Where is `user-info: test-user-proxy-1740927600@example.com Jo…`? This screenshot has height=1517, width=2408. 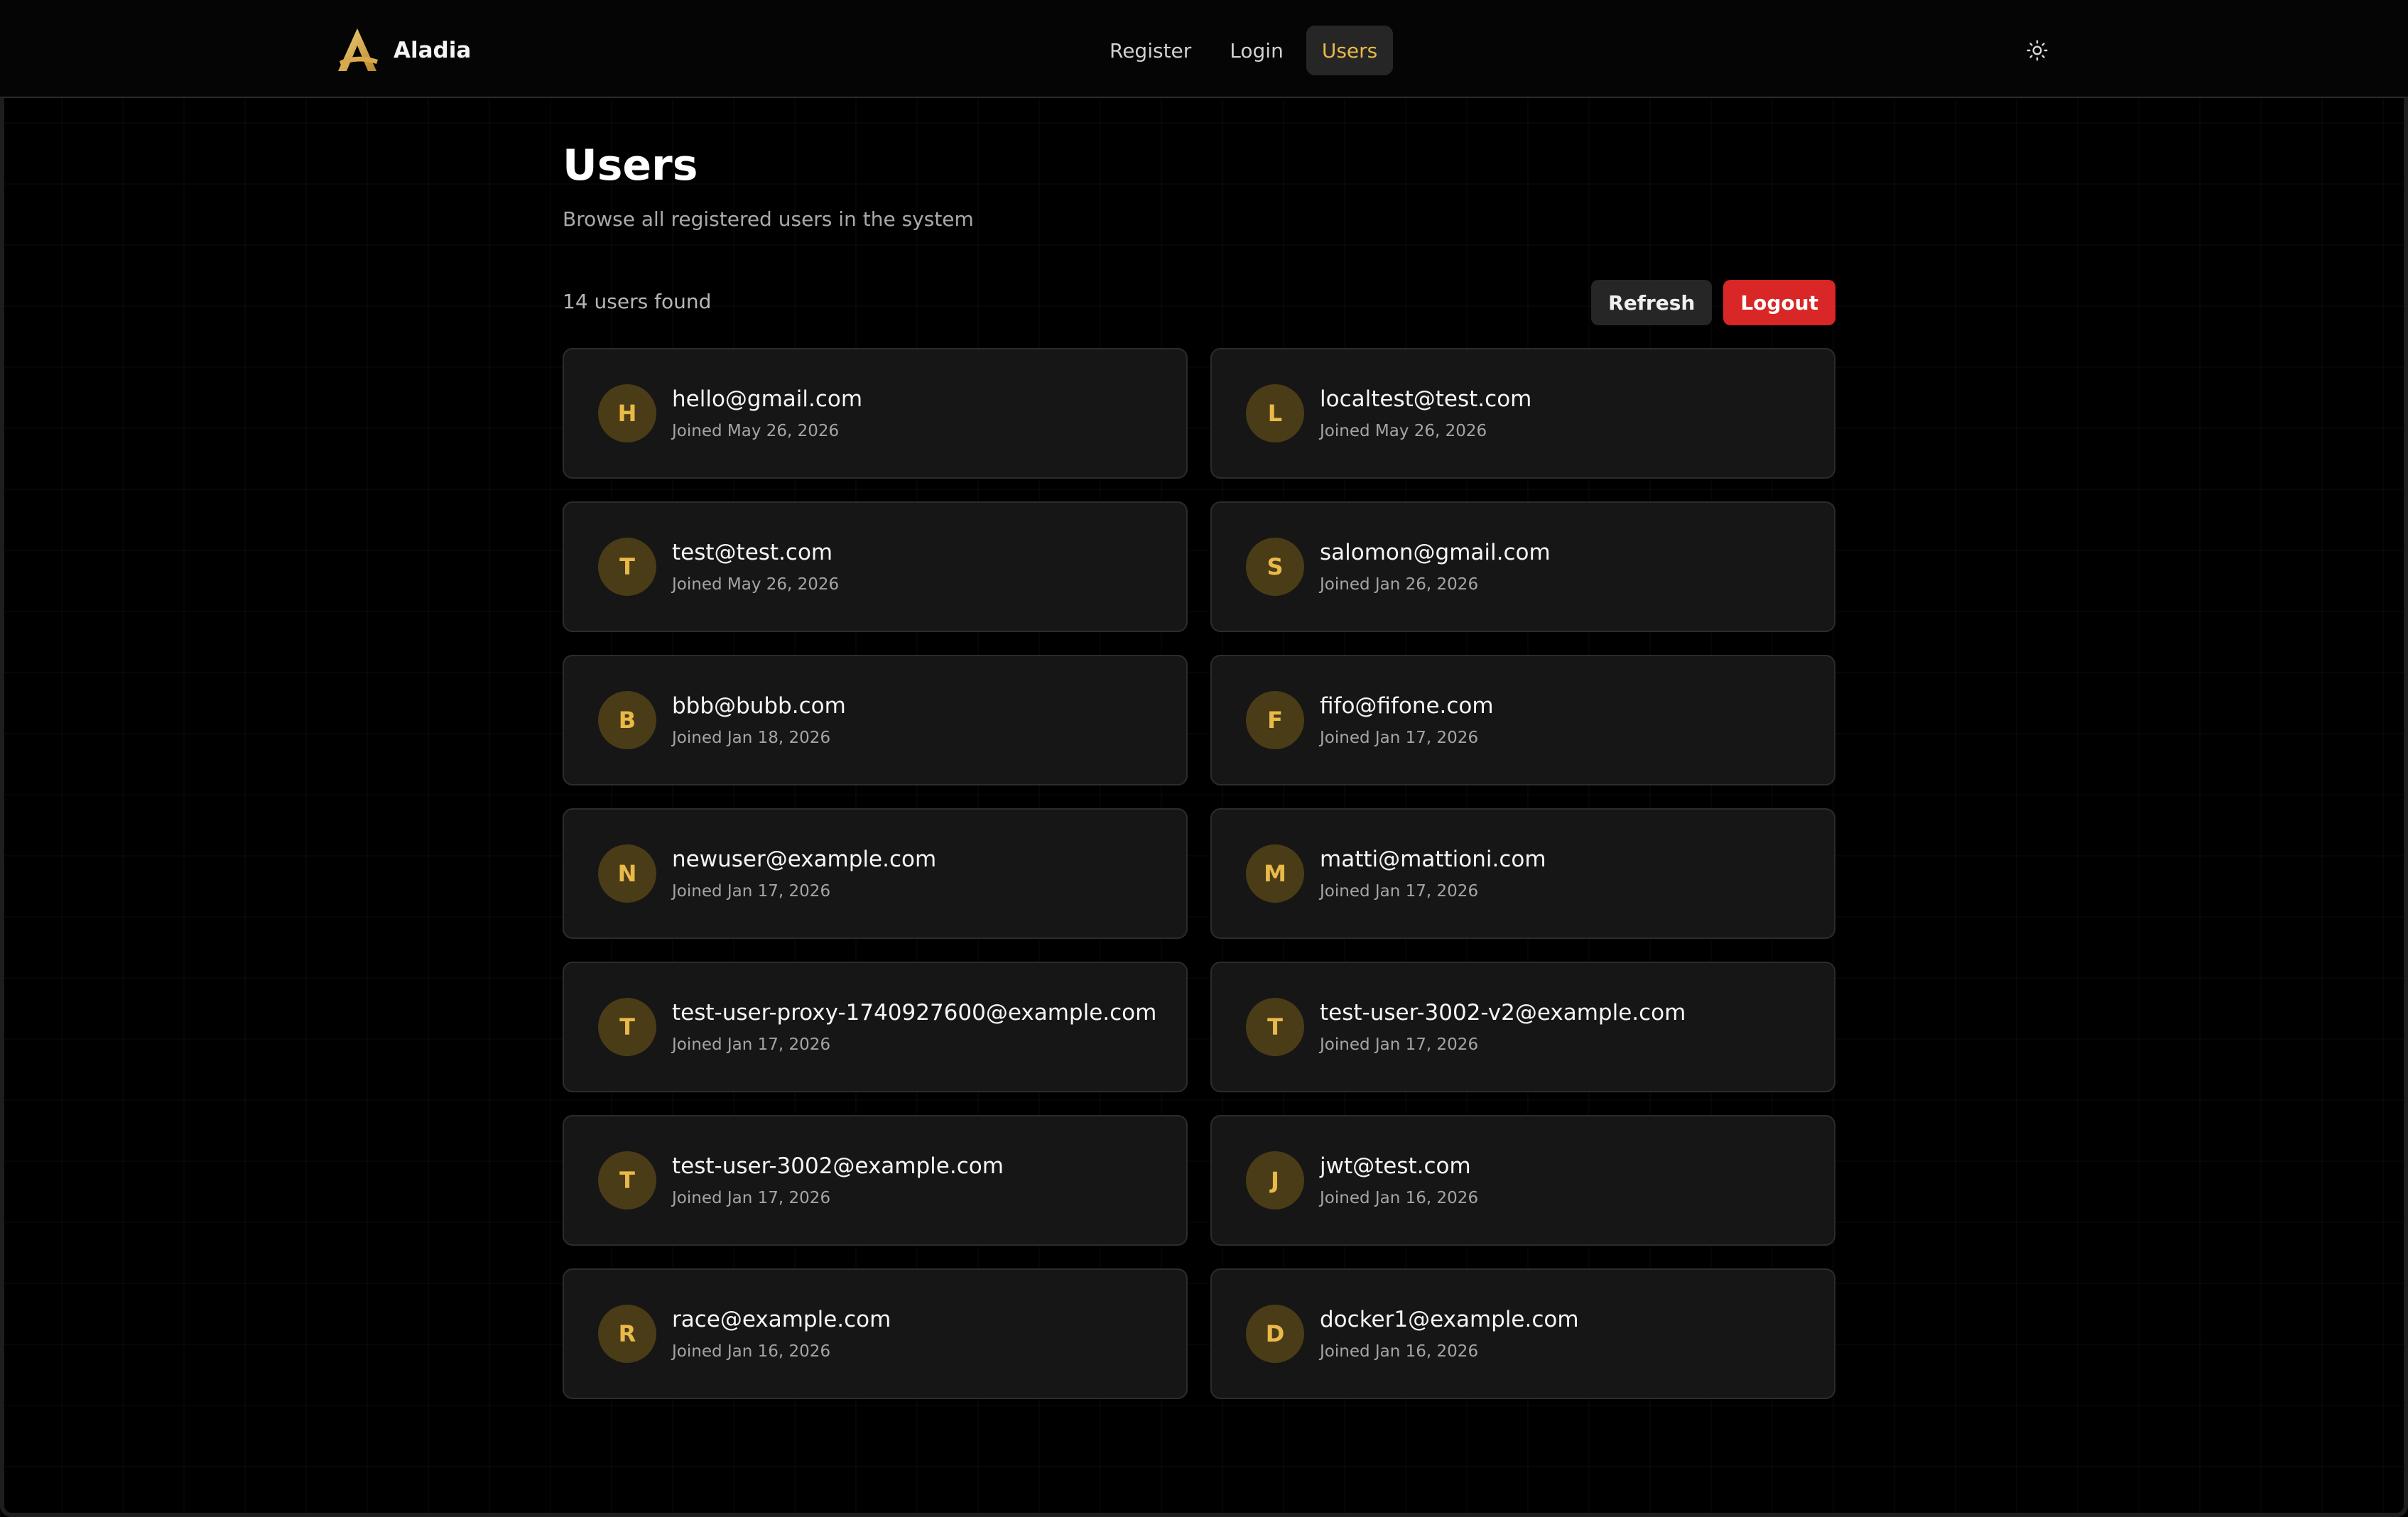 user-info: test-user-proxy-1740927600@example.com Jo… is located at coordinates (914, 1027).